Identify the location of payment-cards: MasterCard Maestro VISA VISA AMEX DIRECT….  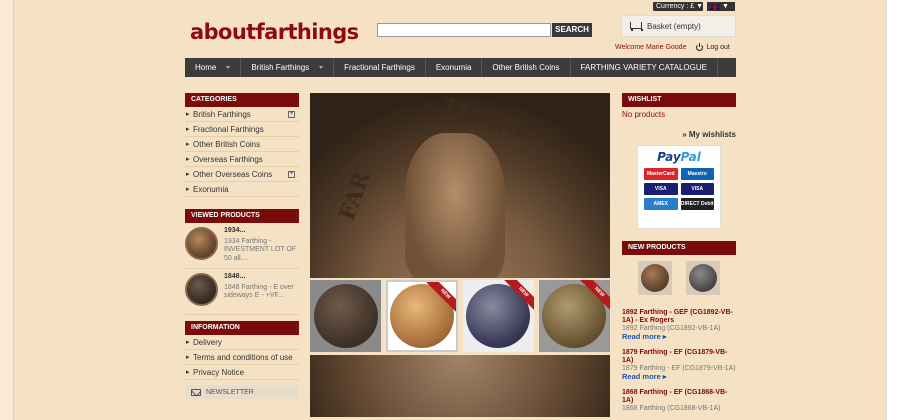
(679, 189).